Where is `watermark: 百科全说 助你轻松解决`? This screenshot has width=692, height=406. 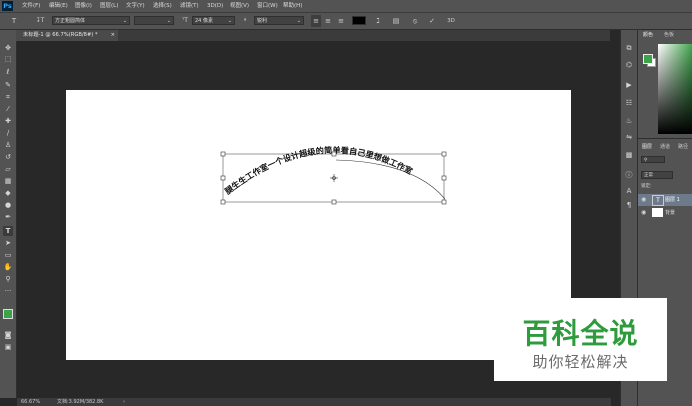
watermark: 百科全说 助你轻松解决 is located at coordinates (580, 339).